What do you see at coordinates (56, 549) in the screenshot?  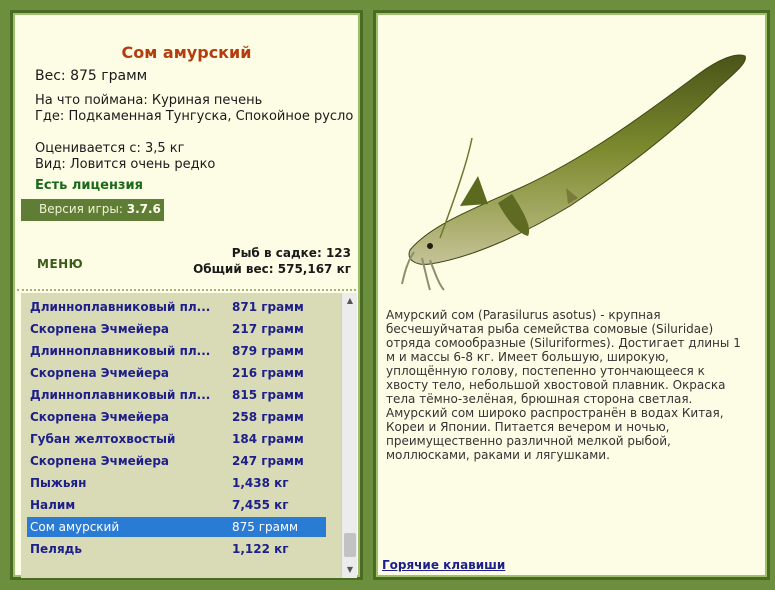 I see `list-item-name: Пелядь` at bounding box center [56, 549].